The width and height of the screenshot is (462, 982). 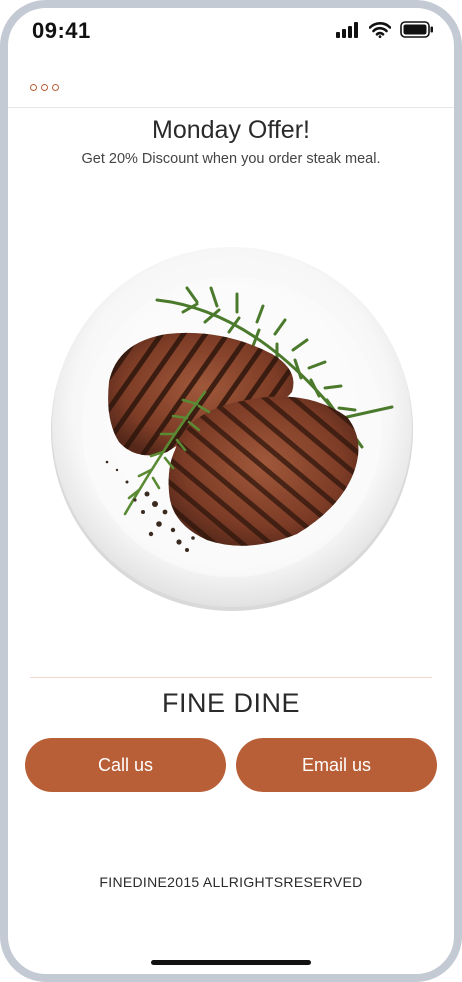 What do you see at coordinates (125, 765) in the screenshot?
I see `call-us-button: Call us` at bounding box center [125, 765].